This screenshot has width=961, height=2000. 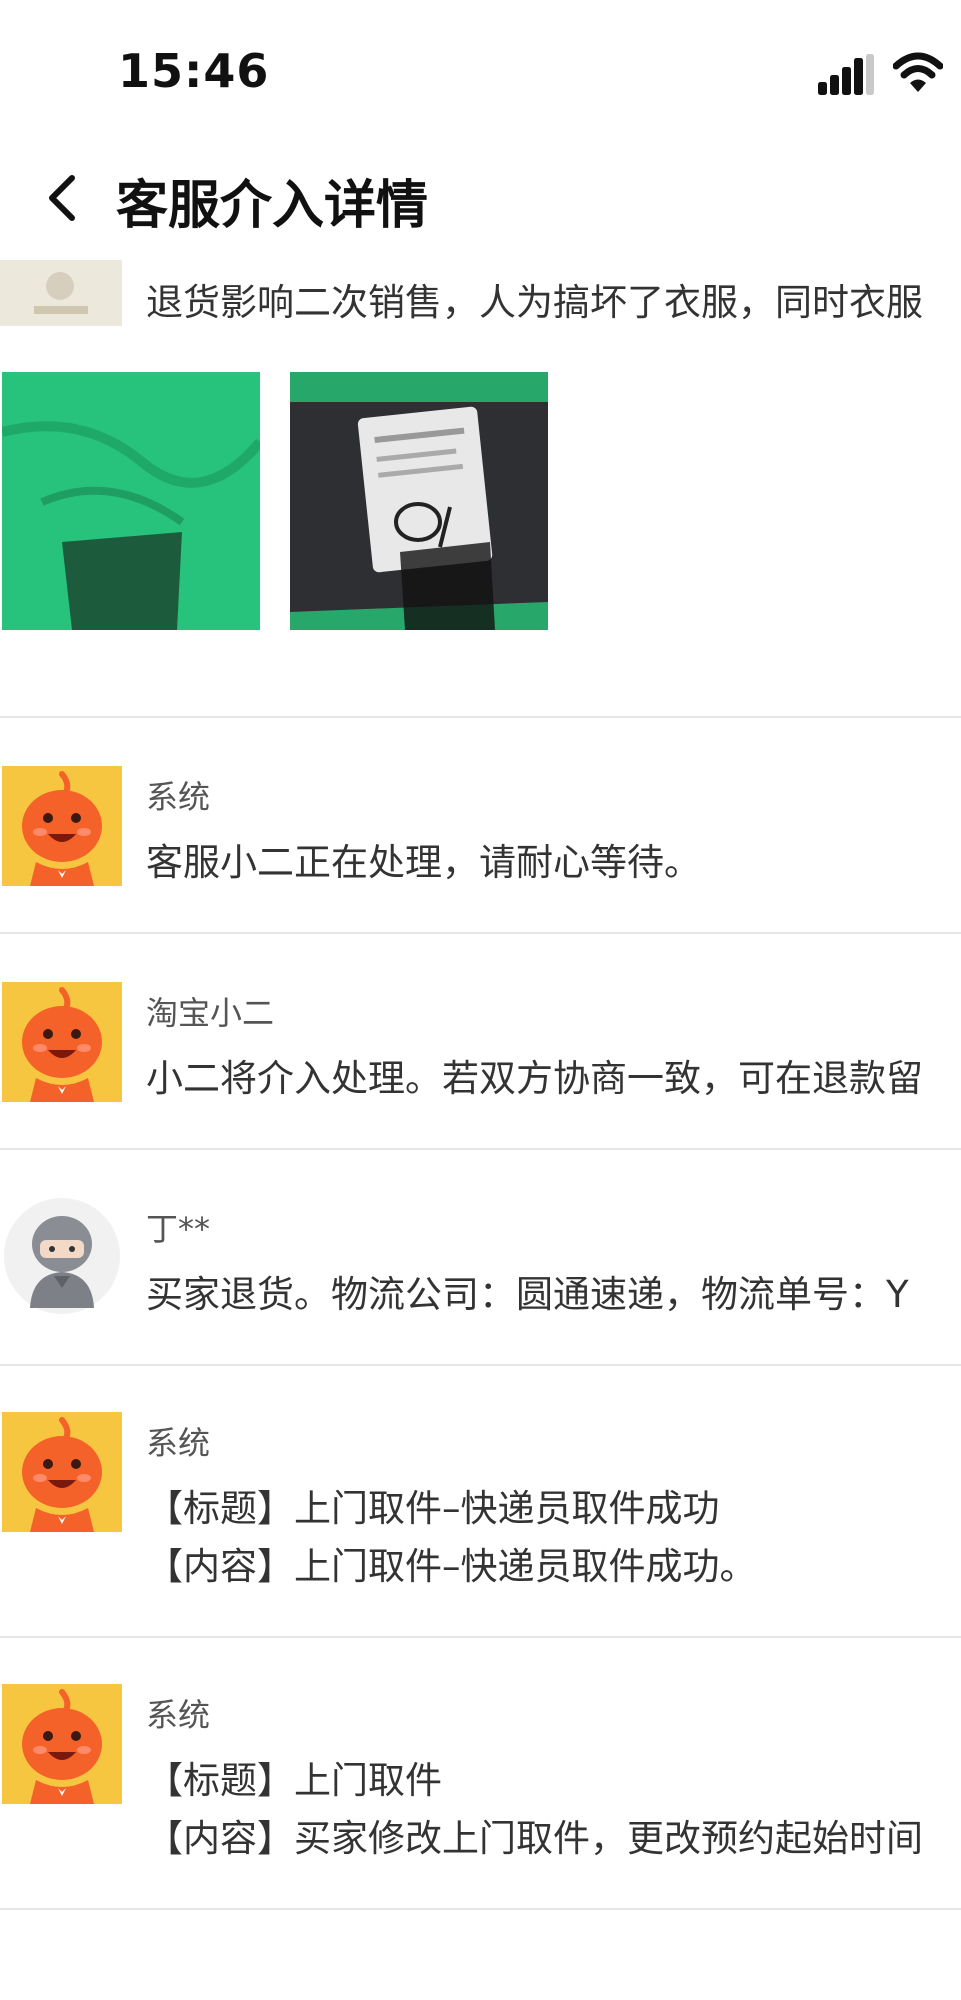 What do you see at coordinates (62, 198) in the screenshot?
I see `chevron-left-icon` at bounding box center [62, 198].